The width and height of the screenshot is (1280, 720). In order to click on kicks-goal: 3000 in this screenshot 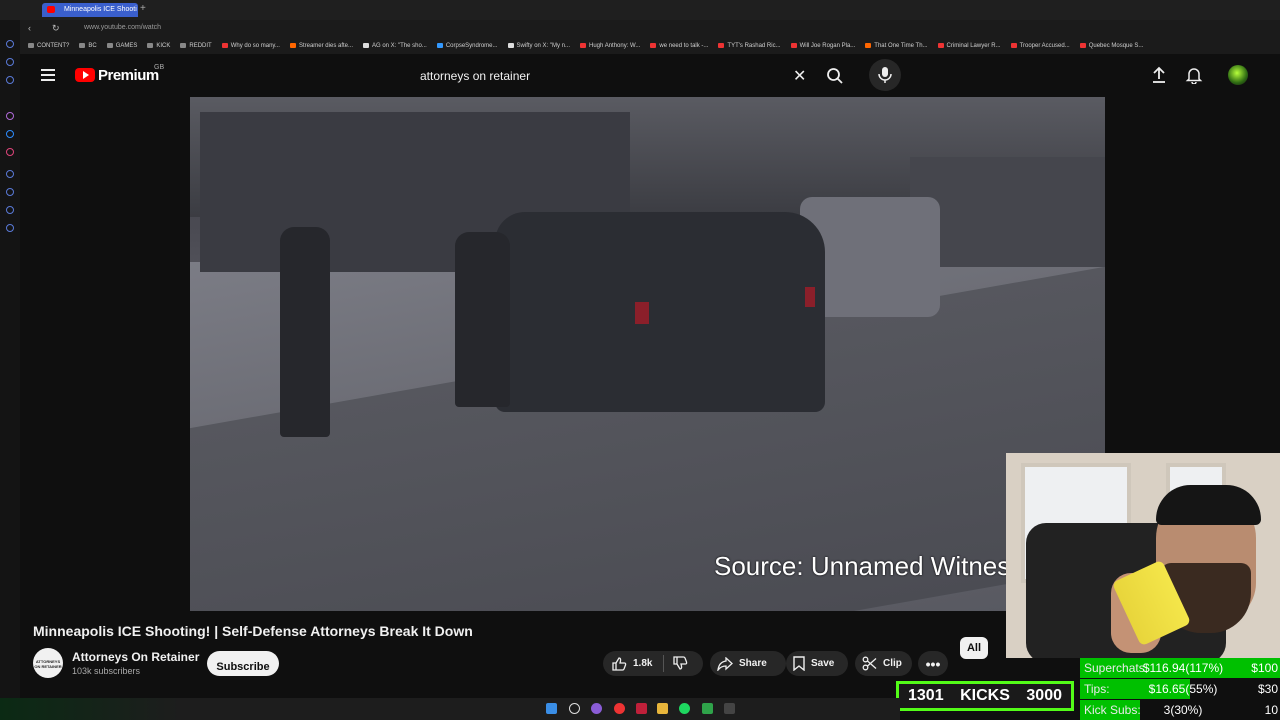, I will do `click(1044, 695)`.